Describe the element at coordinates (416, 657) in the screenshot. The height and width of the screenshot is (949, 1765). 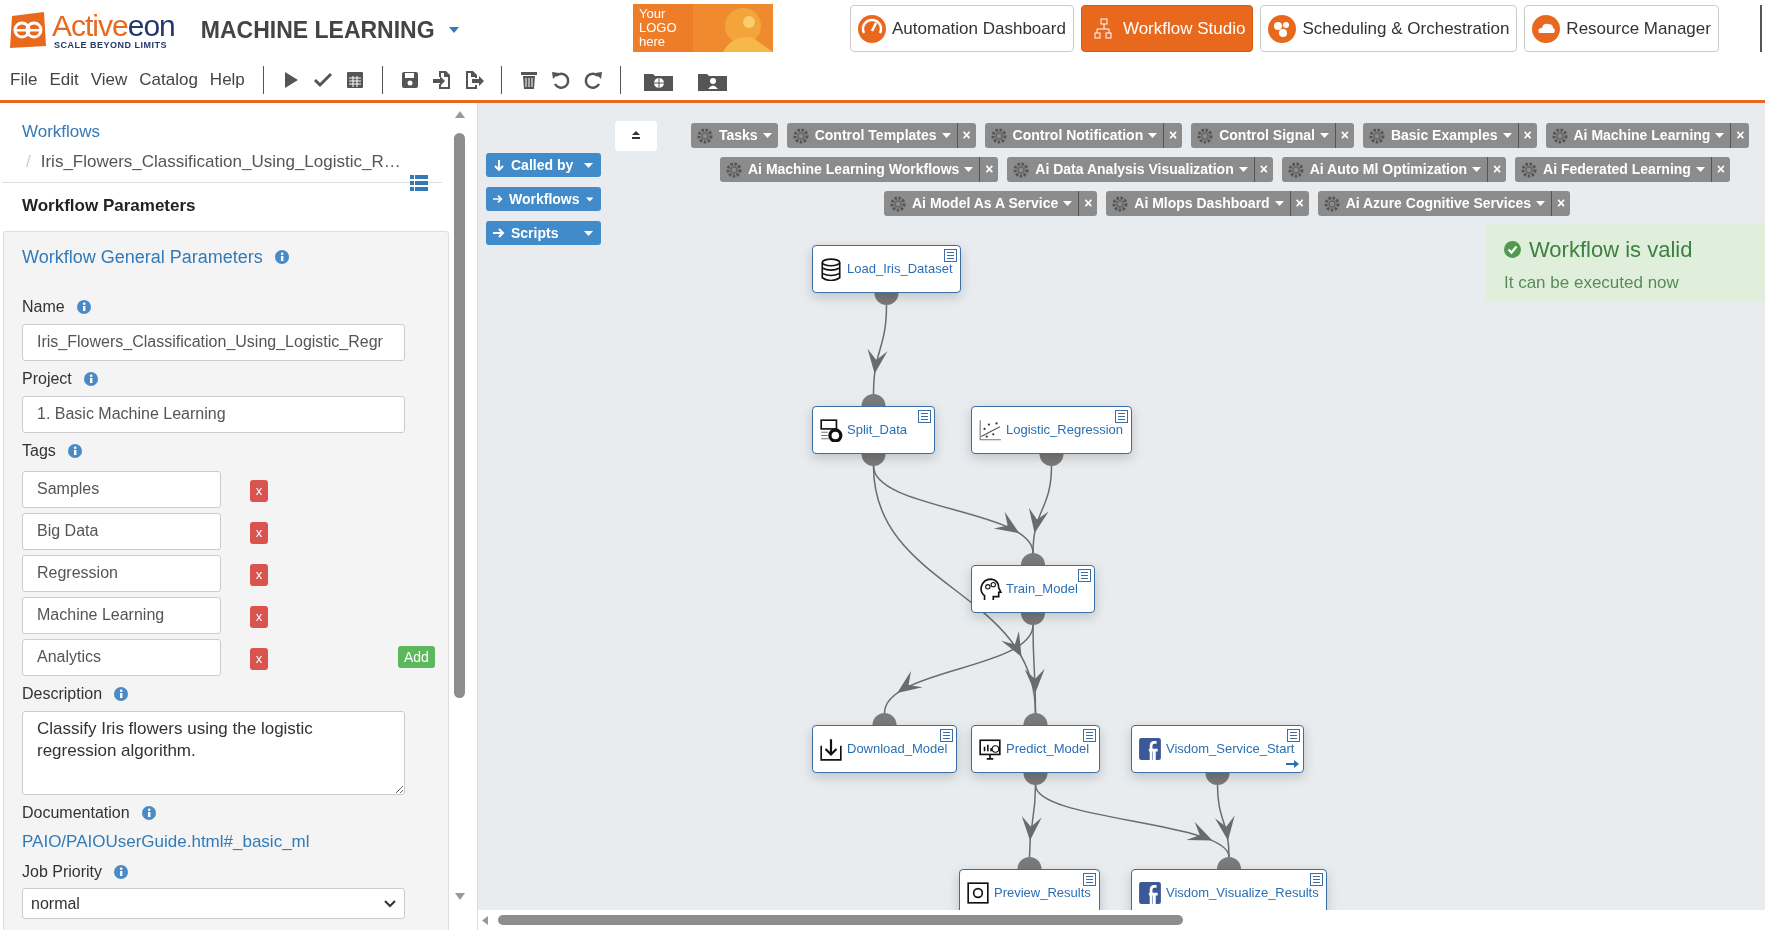
I see `add-button: Add` at that location.